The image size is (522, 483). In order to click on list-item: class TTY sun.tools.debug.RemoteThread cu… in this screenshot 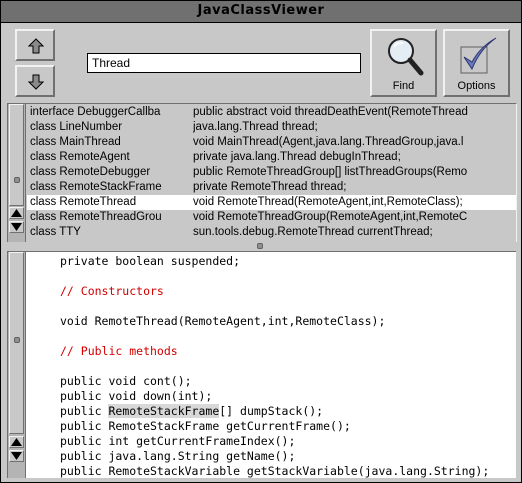, I will do `click(271, 232)`.